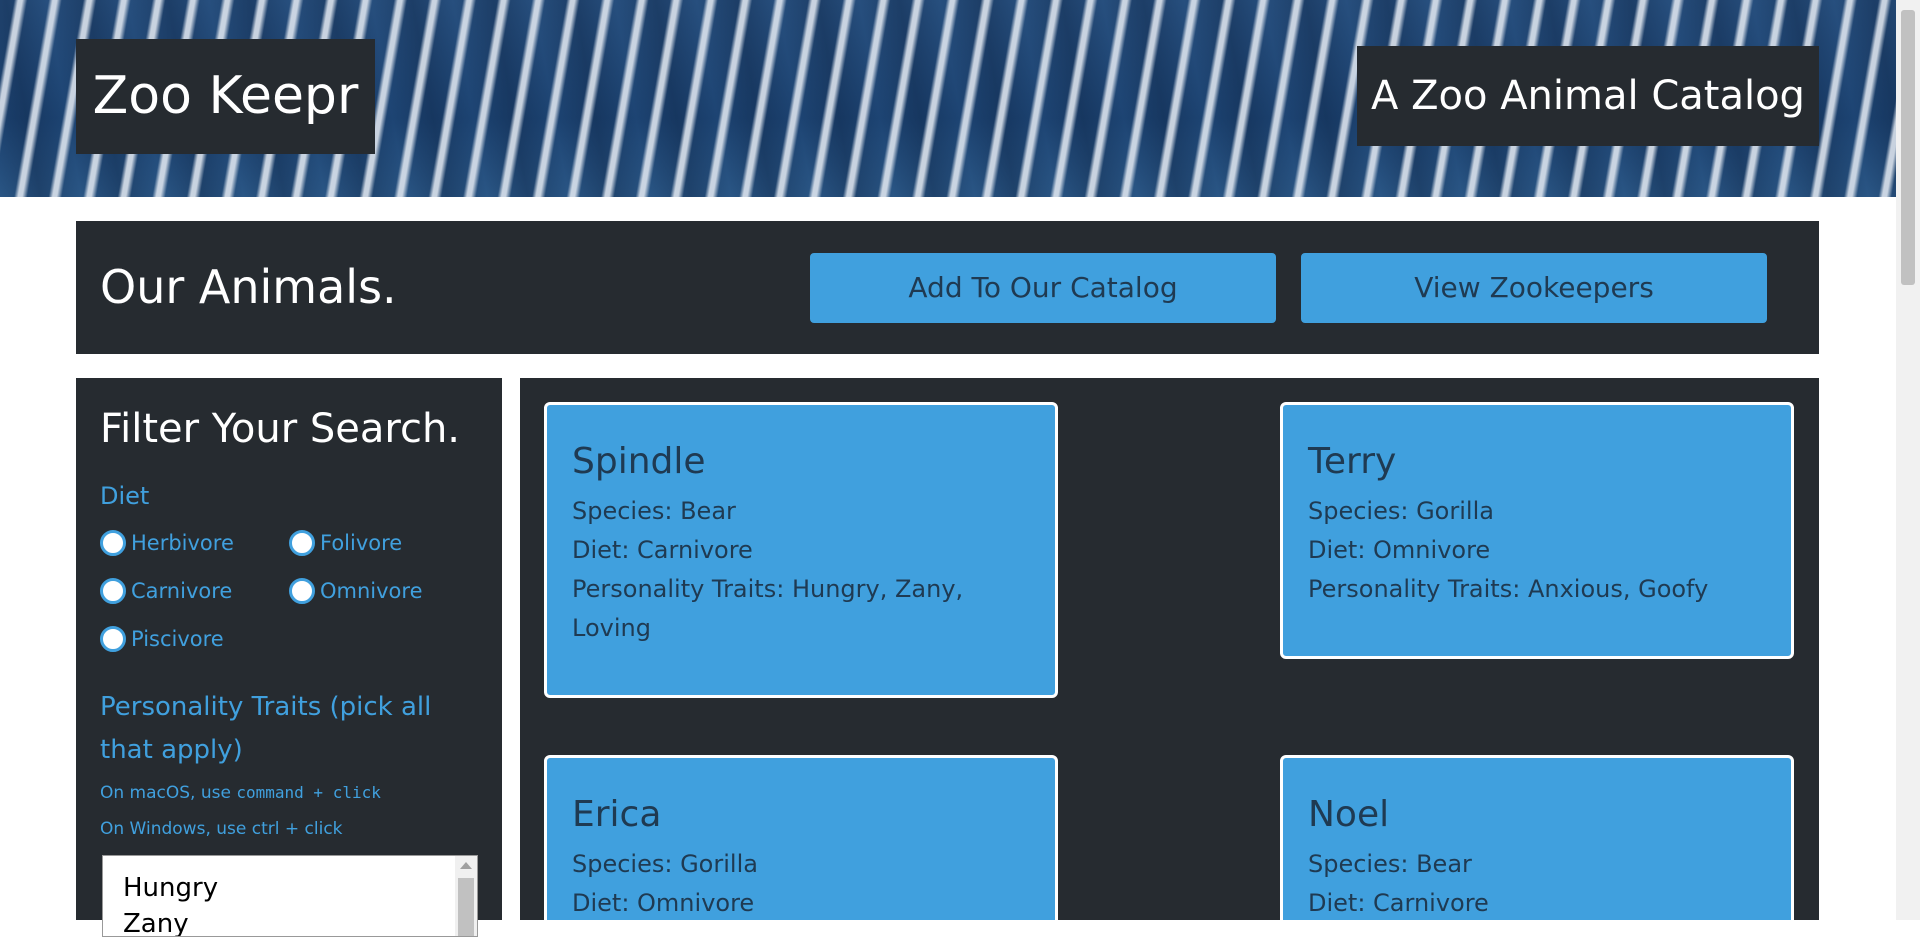  I want to click on animal-card: Erica Species: Gorilla Diet: Omnivore, so click(801, 837).